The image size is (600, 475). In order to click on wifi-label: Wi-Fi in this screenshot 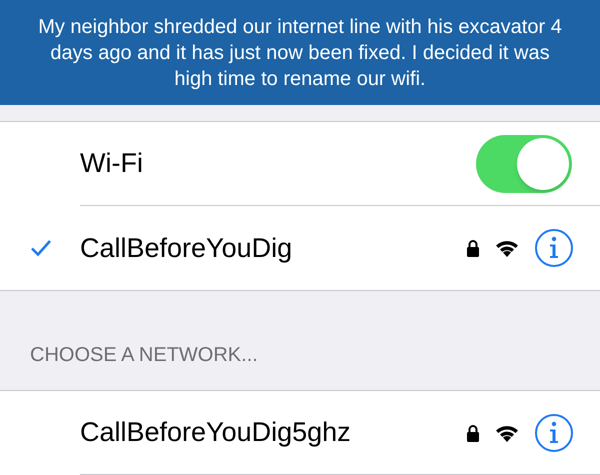, I will do `click(112, 163)`.